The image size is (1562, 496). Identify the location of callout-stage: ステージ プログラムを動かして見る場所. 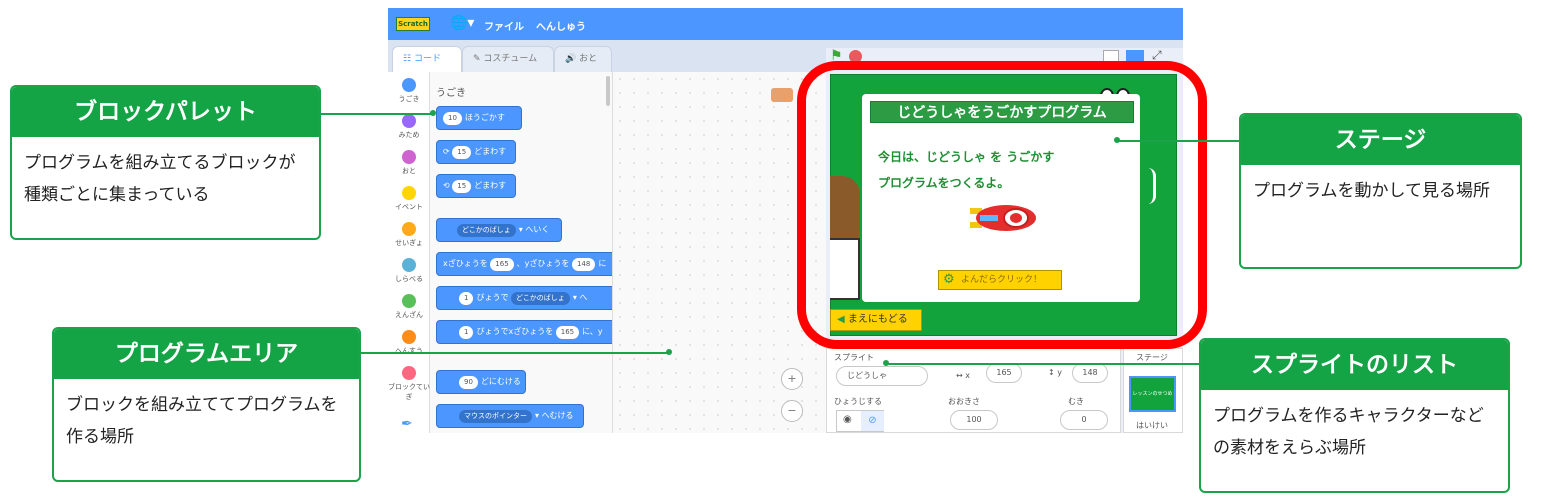
(1380, 191).